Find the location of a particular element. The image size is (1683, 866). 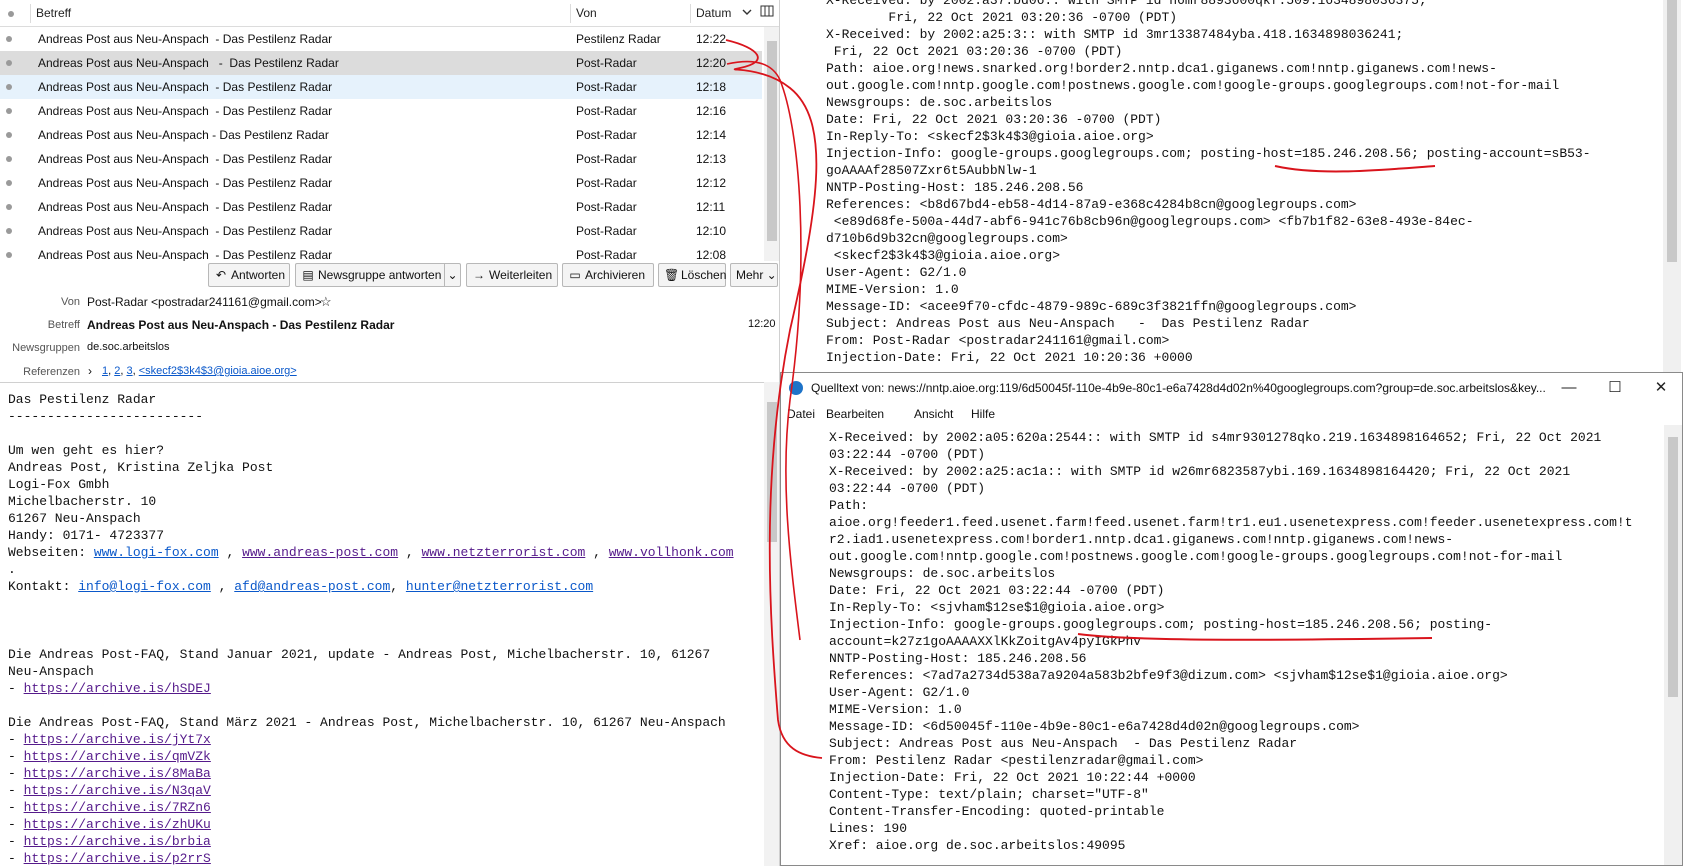

menu-view: Ansicht is located at coordinates (933, 414).